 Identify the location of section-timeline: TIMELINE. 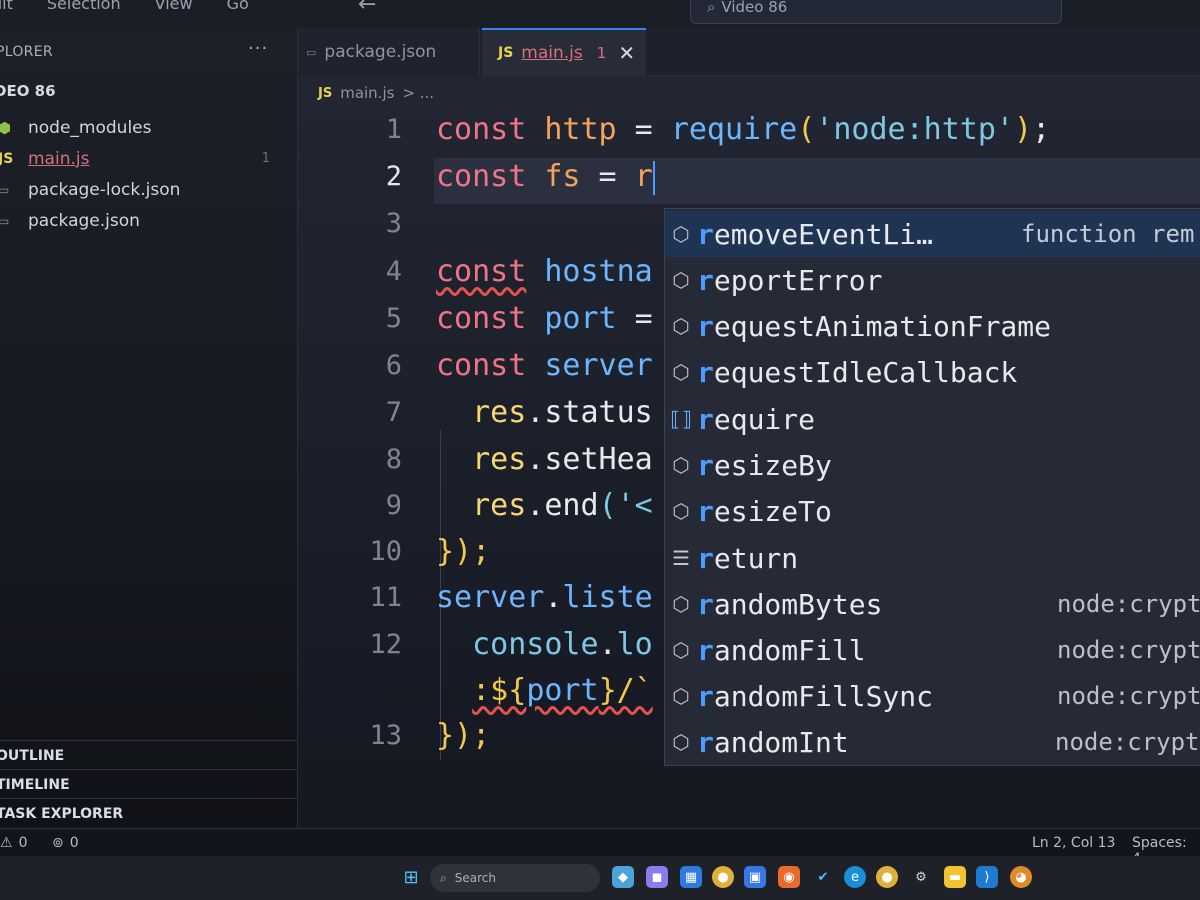
(149, 783).